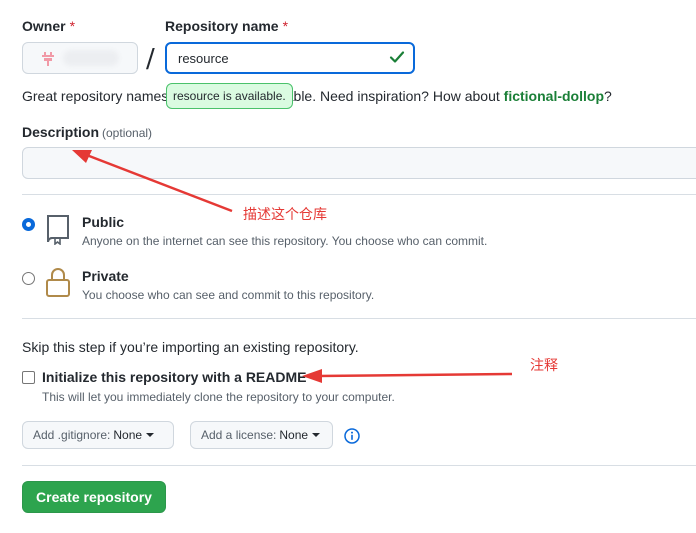  Describe the element at coordinates (359, 163) in the screenshot. I see `description-input` at that location.